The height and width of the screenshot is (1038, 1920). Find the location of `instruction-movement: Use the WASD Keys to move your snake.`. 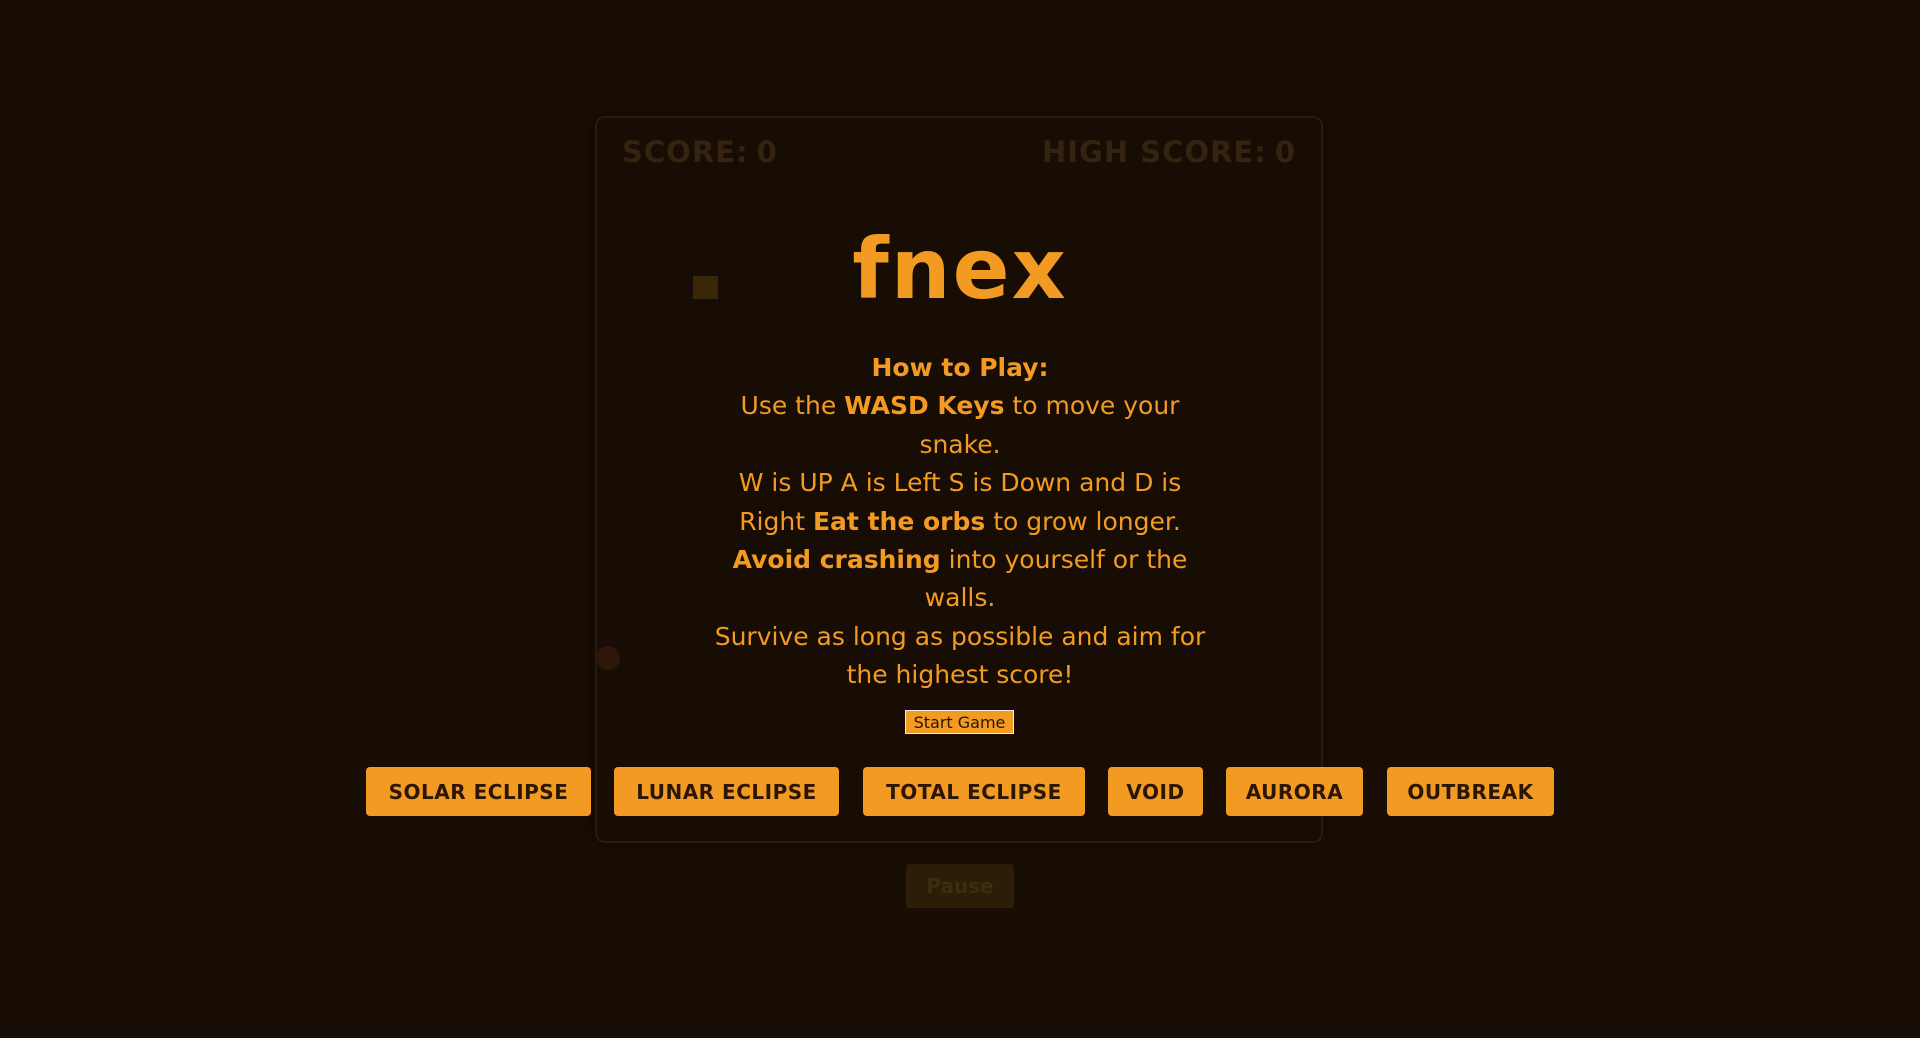

instruction-movement: Use the WASD Keys to move your snake. is located at coordinates (960, 425).